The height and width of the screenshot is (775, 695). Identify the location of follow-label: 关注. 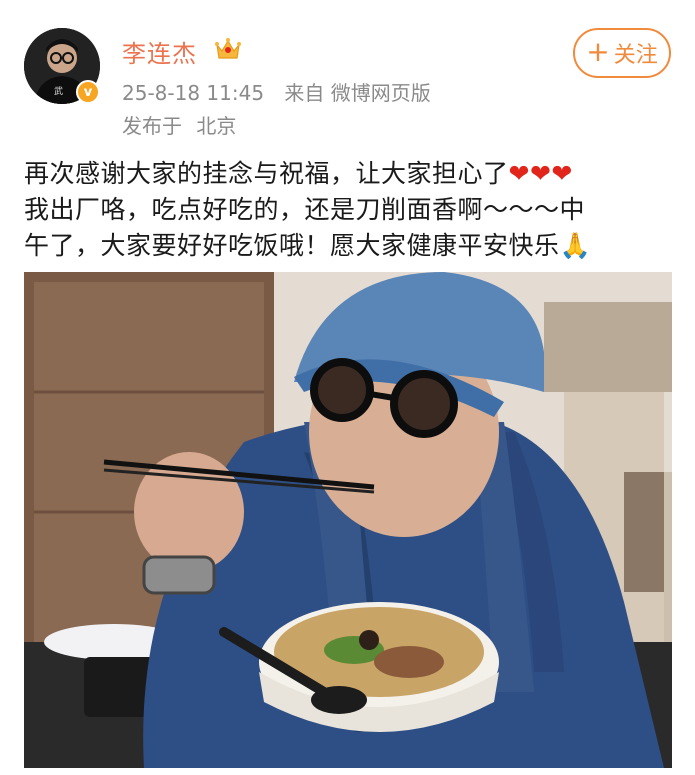
(635, 55).